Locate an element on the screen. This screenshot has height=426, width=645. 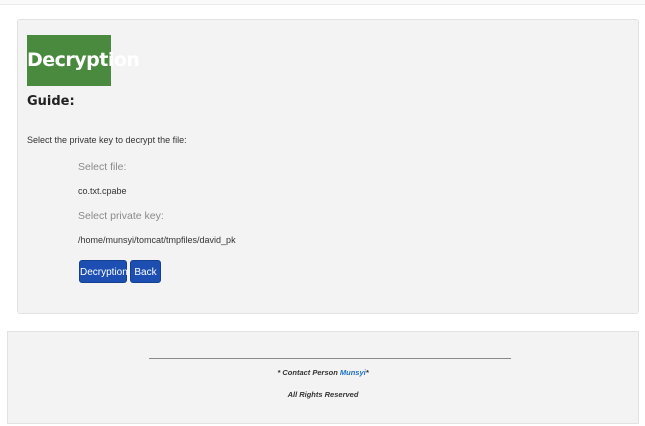
page-title: Decryption is located at coordinates (83, 60).